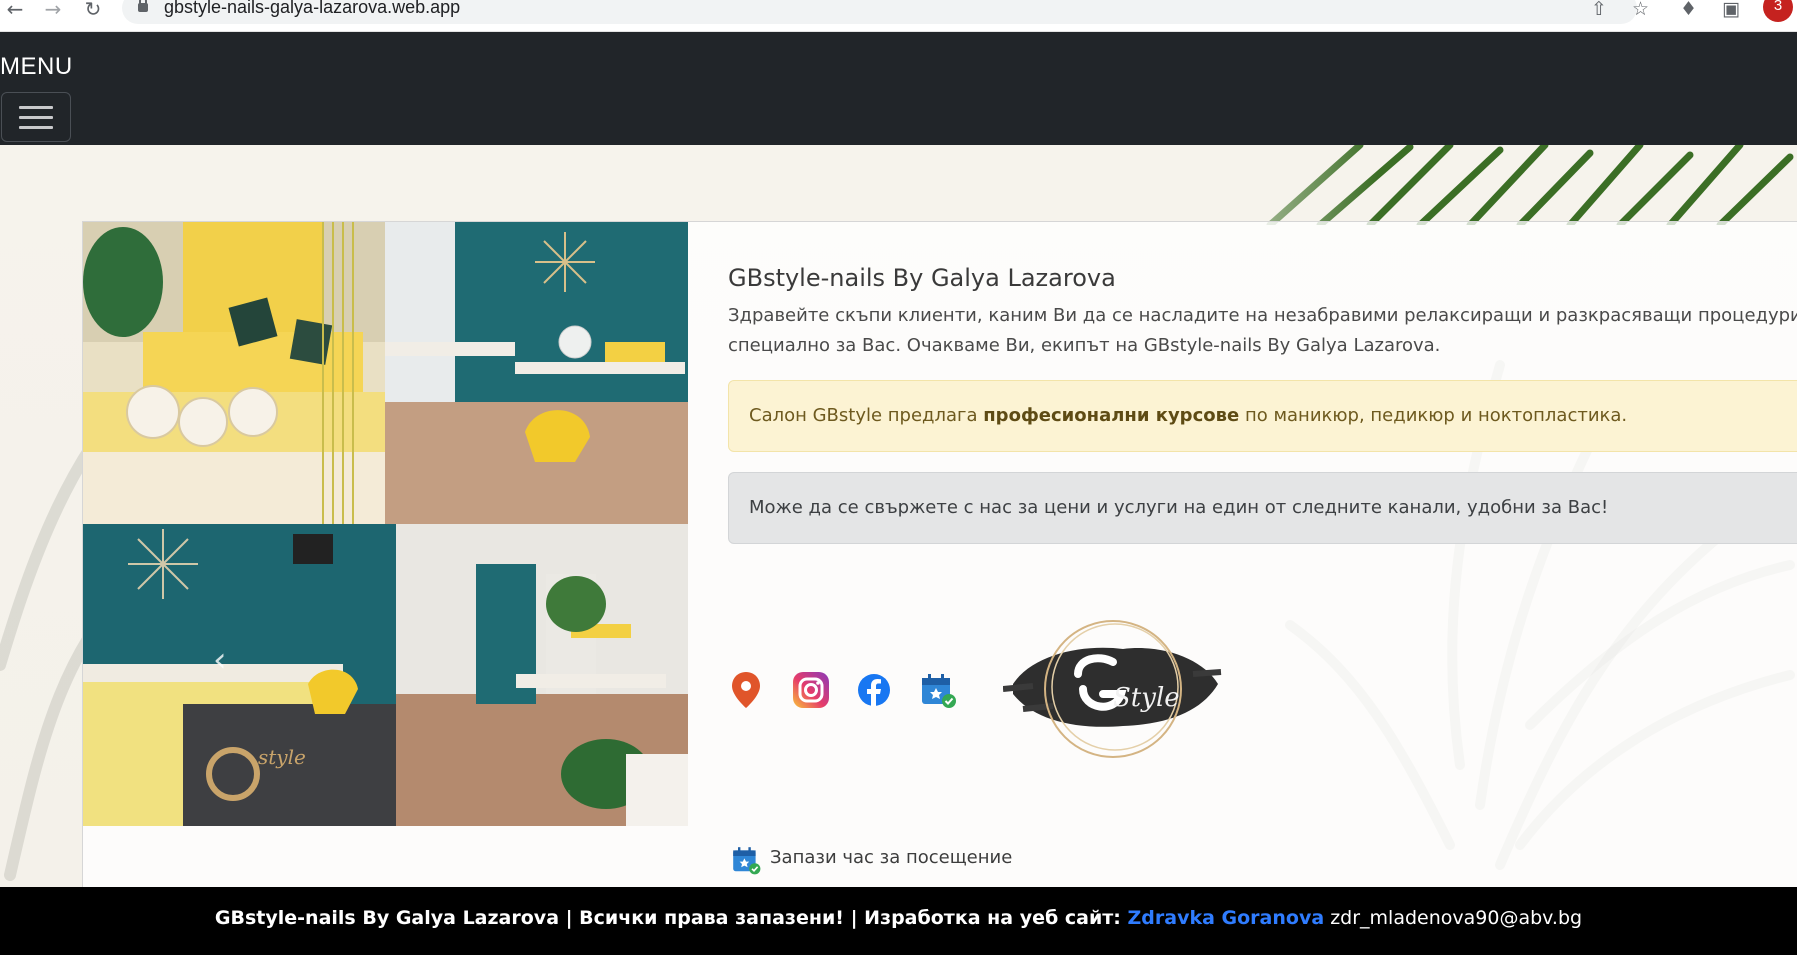 This screenshot has width=1797, height=955. What do you see at coordinates (239, 675) in the screenshot?
I see `photo-reception-desk: style` at bounding box center [239, 675].